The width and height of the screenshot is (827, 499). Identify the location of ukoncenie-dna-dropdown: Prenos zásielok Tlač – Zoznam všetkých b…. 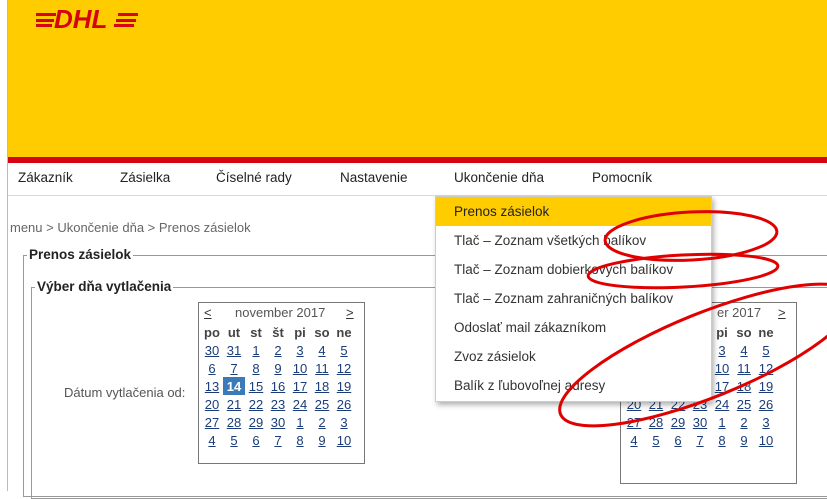
(573, 299).